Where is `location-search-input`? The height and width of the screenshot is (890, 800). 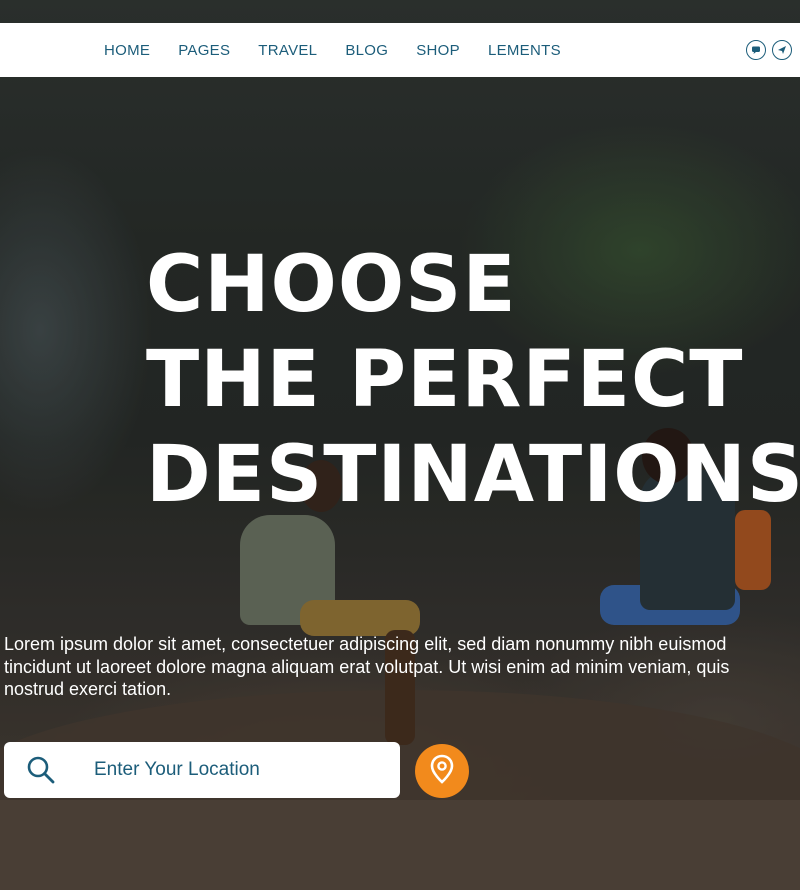 location-search-input is located at coordinates (239, 770).